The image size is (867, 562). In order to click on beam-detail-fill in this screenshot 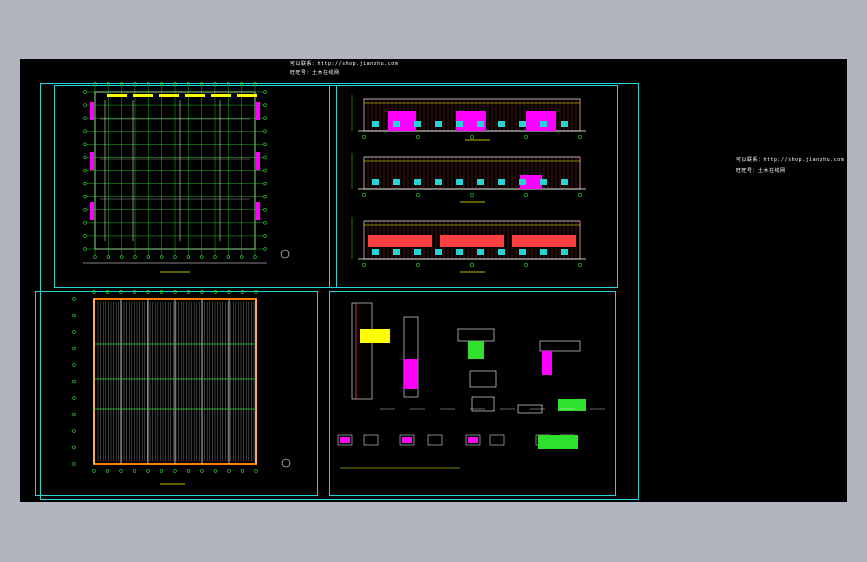, I will do `click(476, 350)`.